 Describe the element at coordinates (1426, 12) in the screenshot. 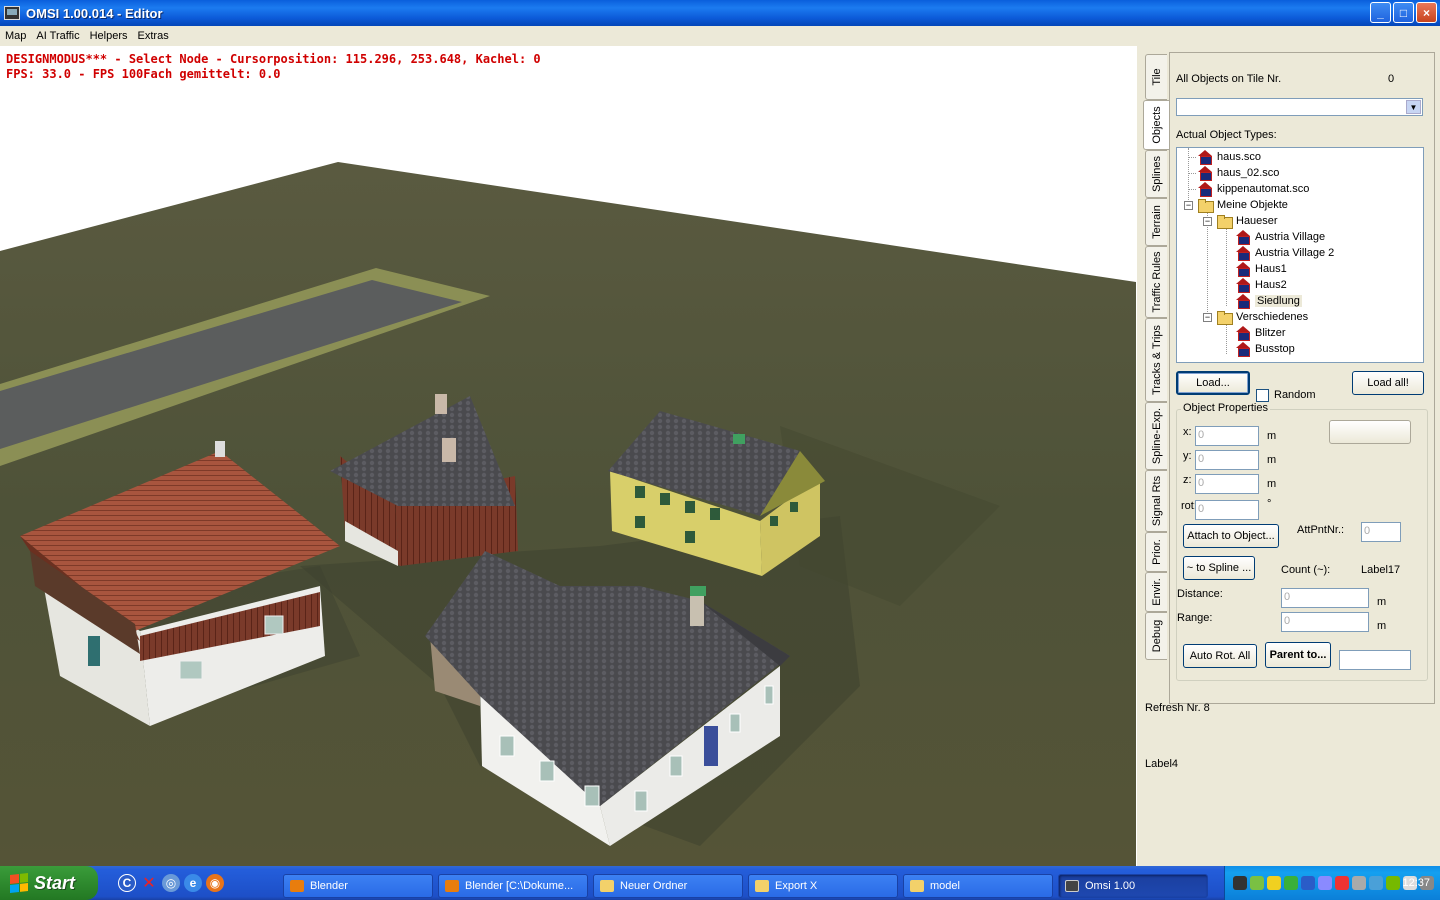

I see `close-button: ×` at that location.